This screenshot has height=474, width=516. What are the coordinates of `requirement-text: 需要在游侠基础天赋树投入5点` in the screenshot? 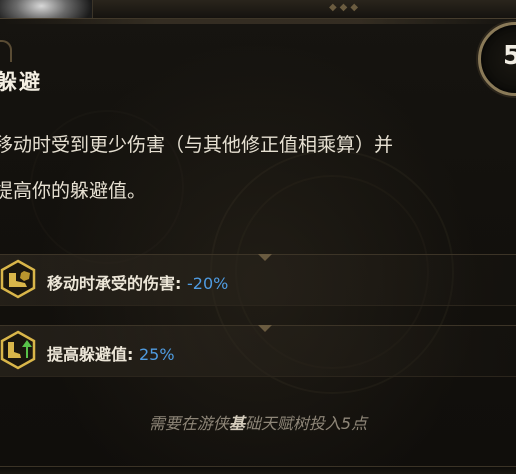 It's located at (258, 422).